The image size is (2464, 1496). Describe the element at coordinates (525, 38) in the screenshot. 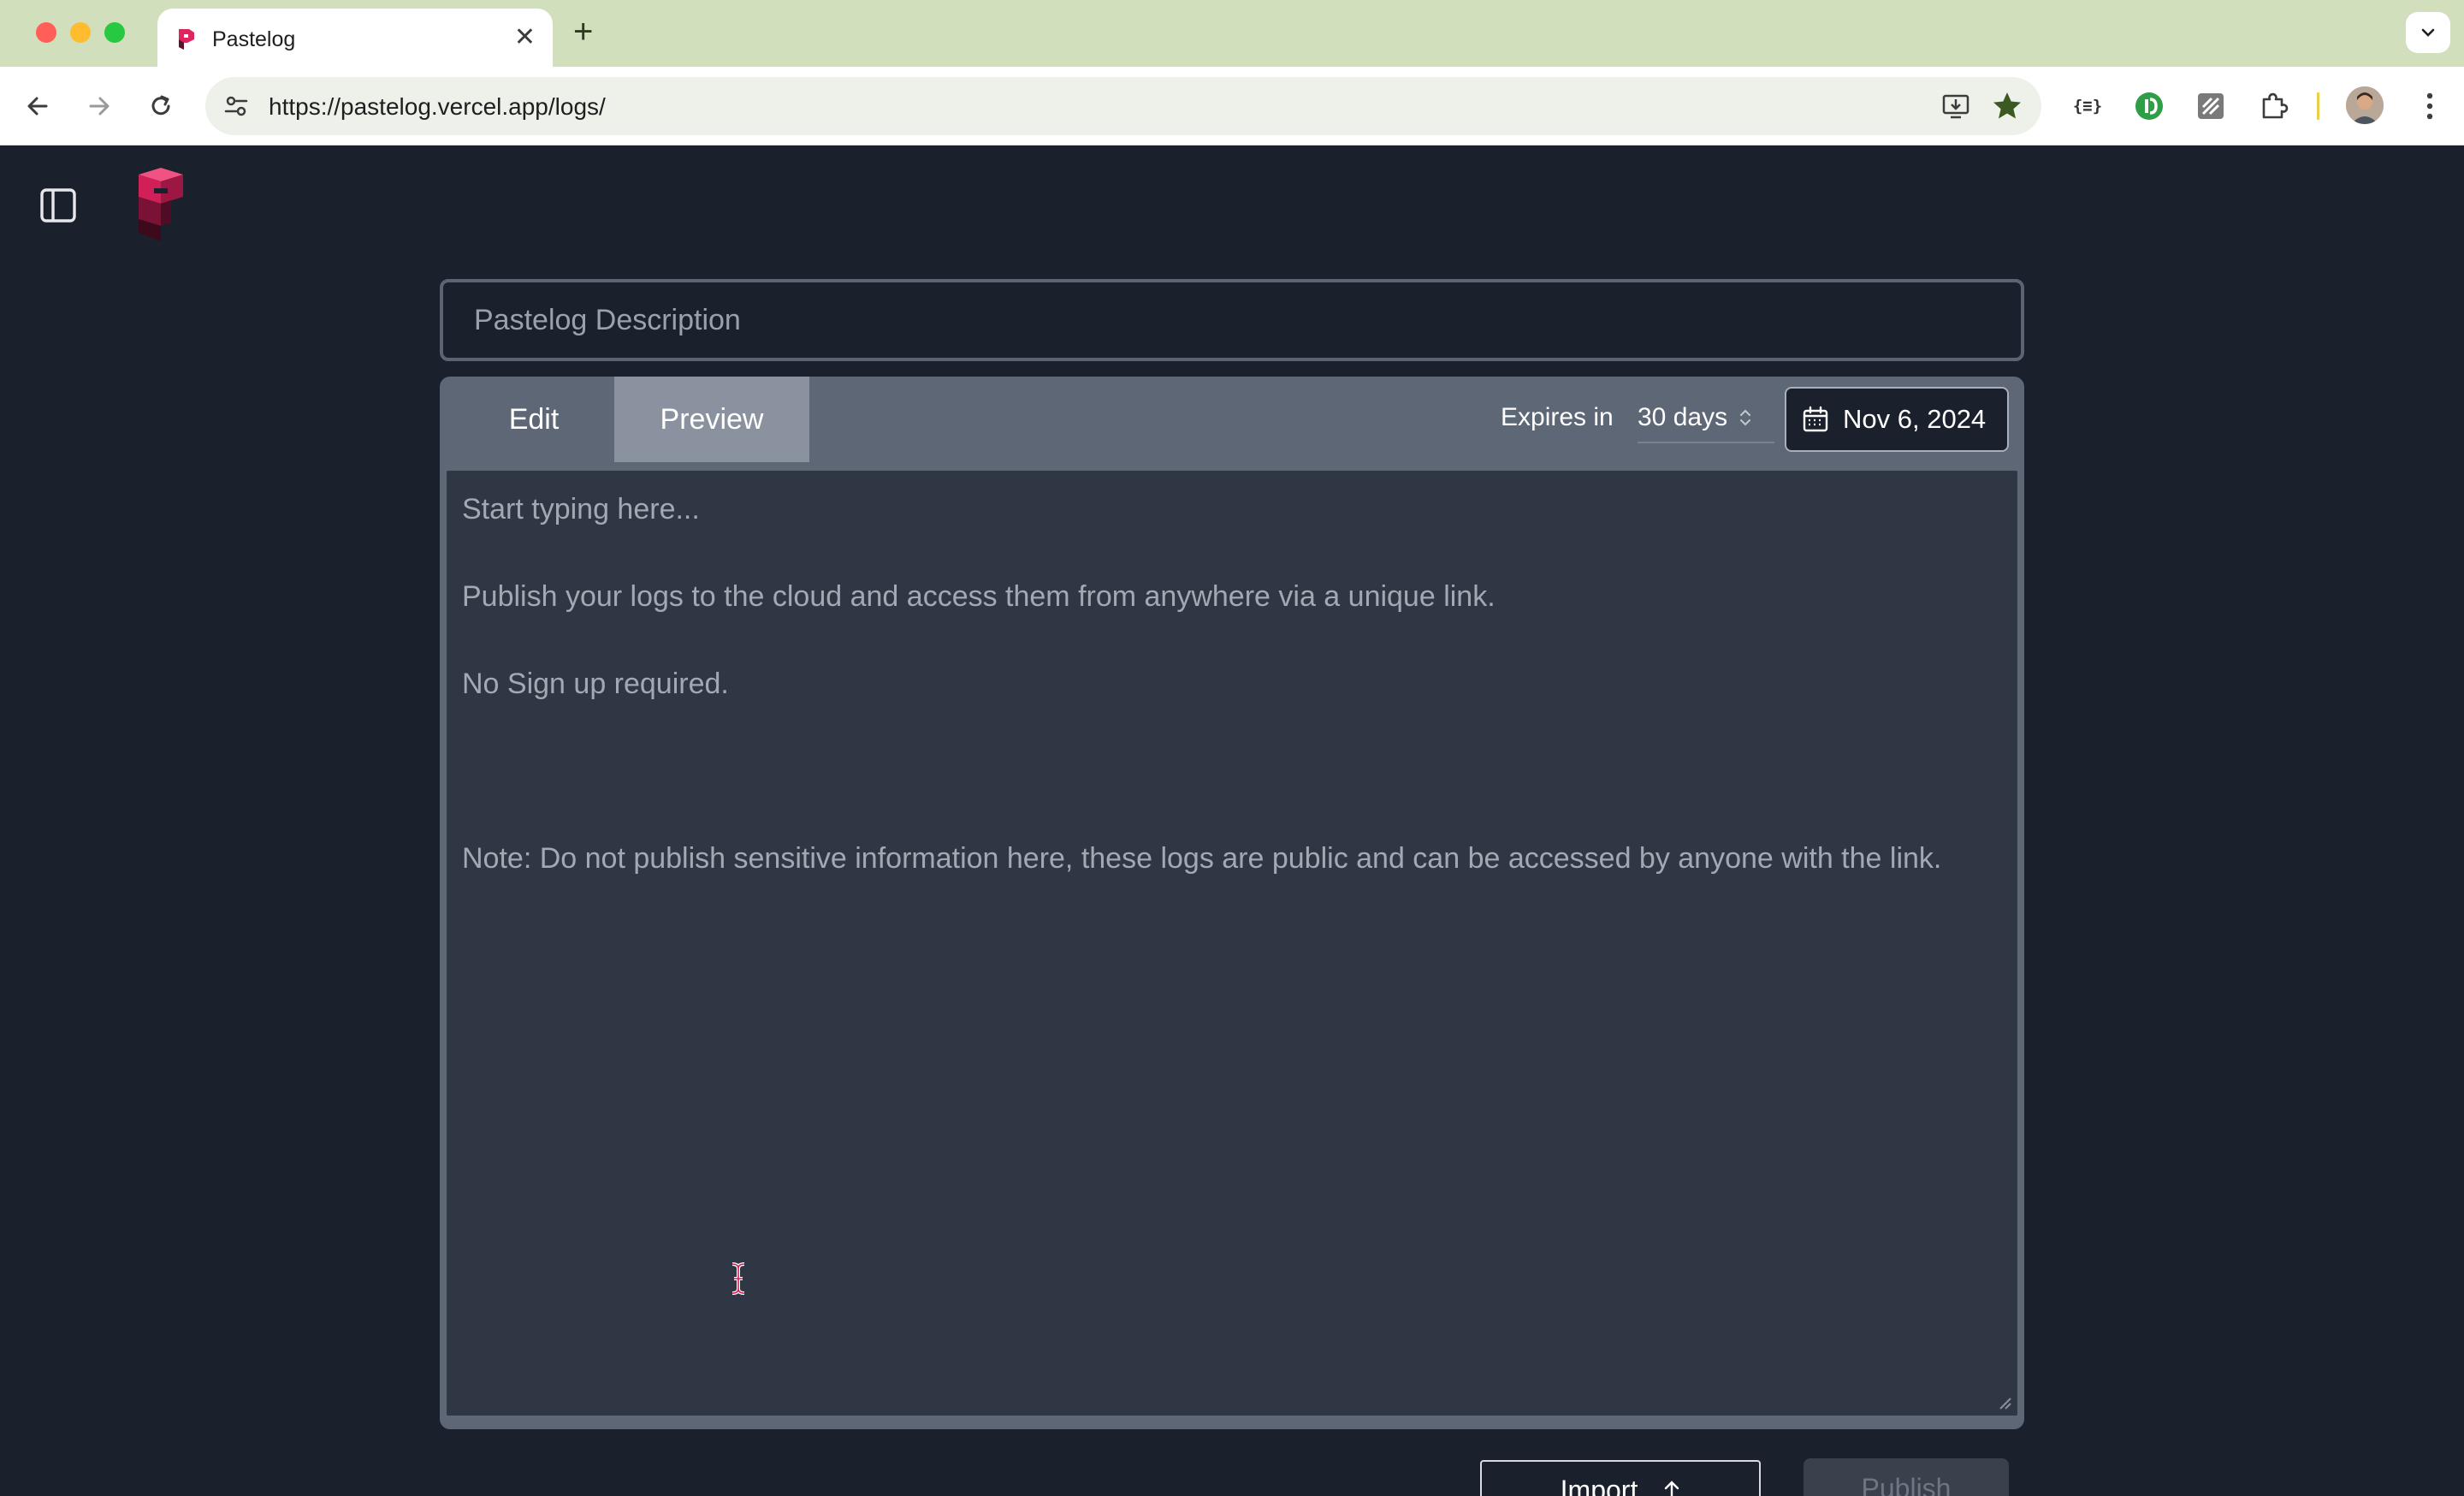

I see `tab-close-icon: ✕` at that location.